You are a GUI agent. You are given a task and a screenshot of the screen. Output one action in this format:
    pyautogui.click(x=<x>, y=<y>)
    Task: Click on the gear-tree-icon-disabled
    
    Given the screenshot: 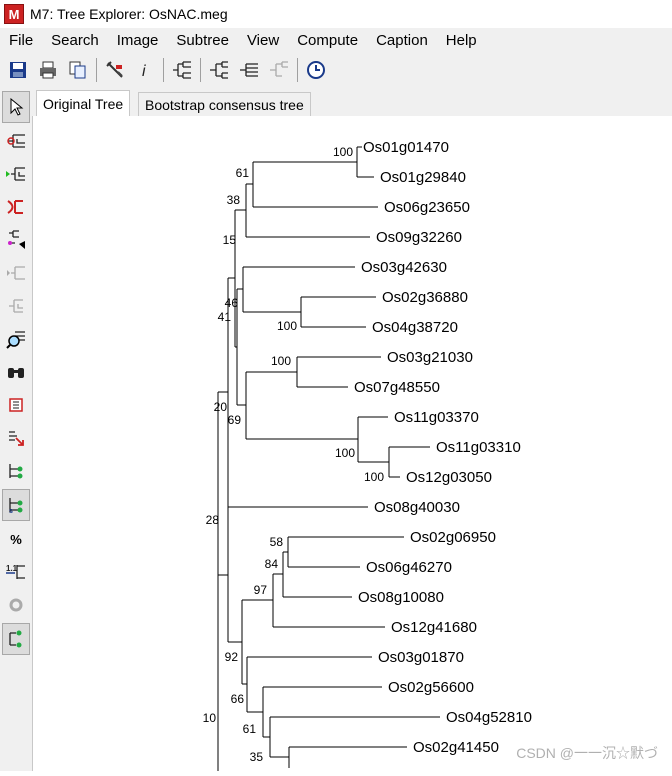 What is the action you would take?
    pyautogui.click(x=16, y=605)
    